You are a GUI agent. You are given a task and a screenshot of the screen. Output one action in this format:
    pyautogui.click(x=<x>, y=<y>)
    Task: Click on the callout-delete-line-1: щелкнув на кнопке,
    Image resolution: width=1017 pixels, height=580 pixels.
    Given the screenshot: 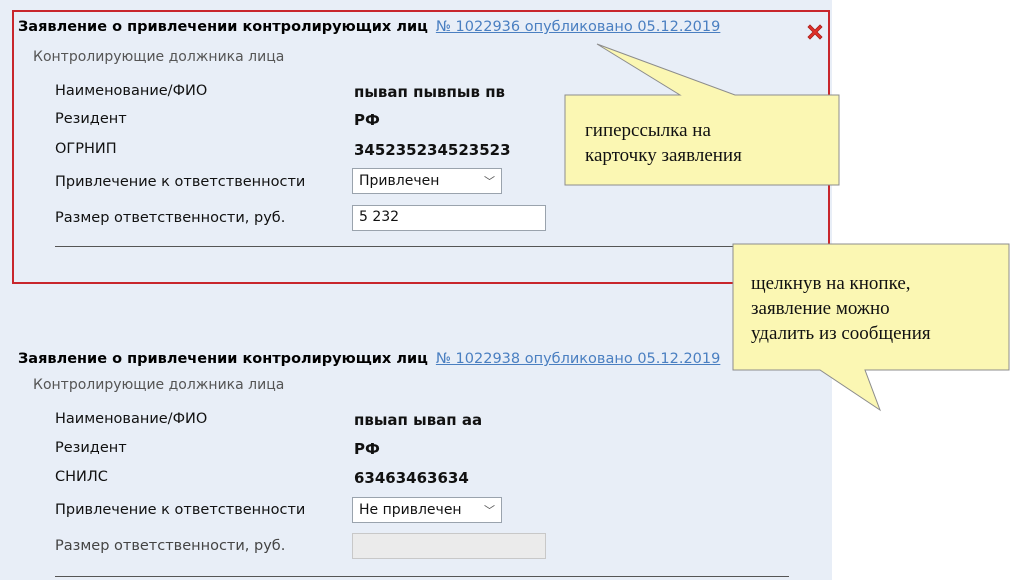 What is the action you would take?
    pyautogui.click(x=831, y=283)
    